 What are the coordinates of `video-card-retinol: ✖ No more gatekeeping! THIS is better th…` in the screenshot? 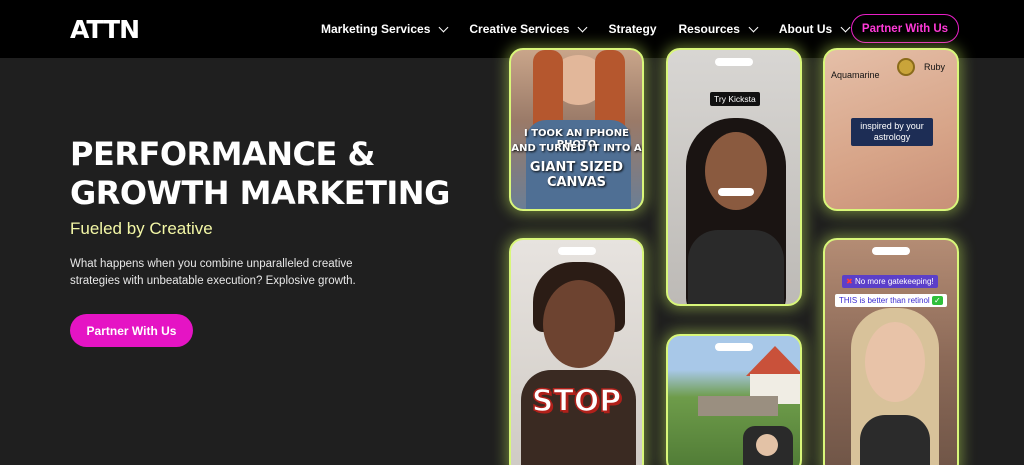 It's located at (891, 351).